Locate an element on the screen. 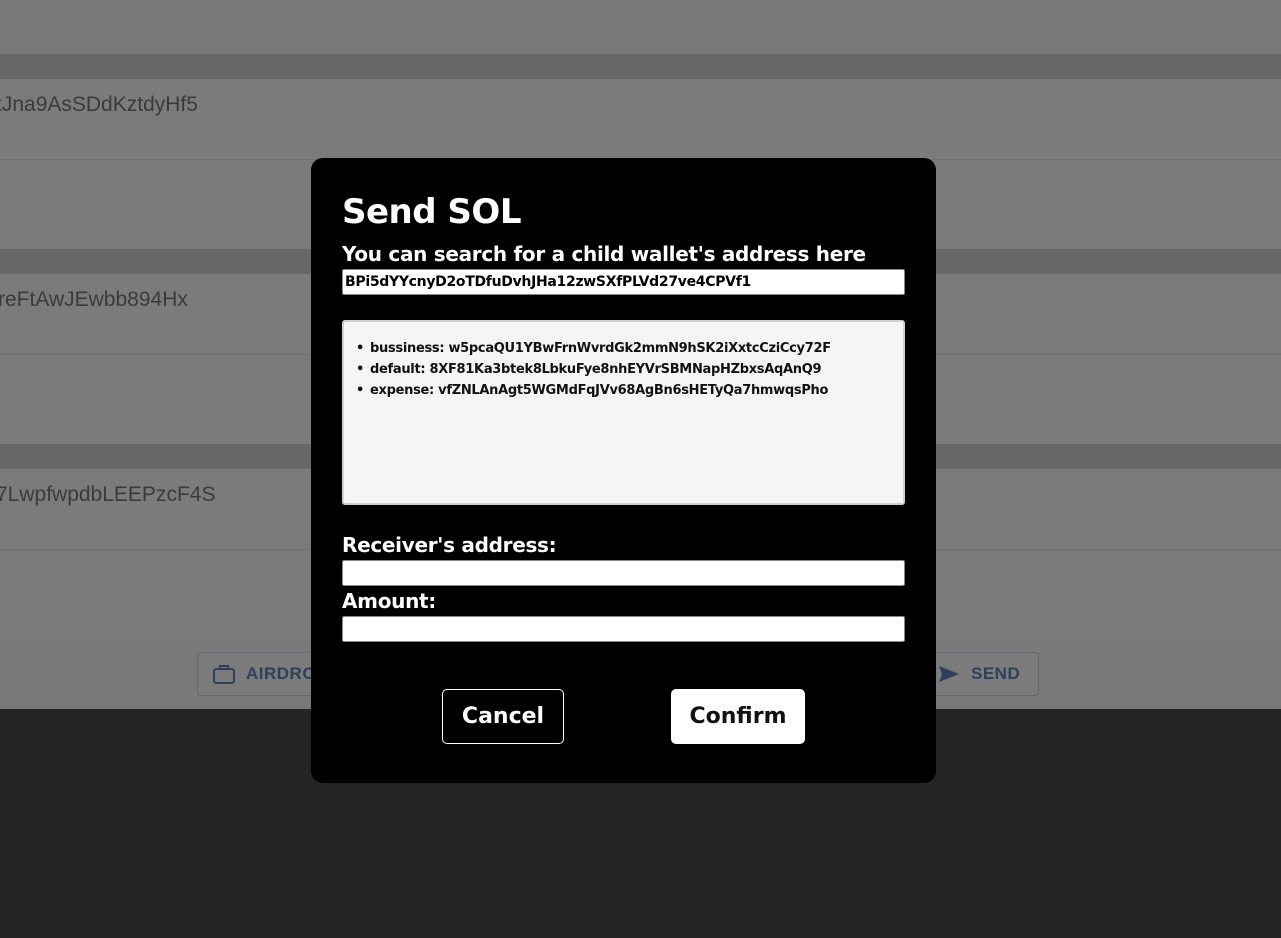 This screenshot has height=938, width=1281. amount-input is located at coordinates (623, 629).